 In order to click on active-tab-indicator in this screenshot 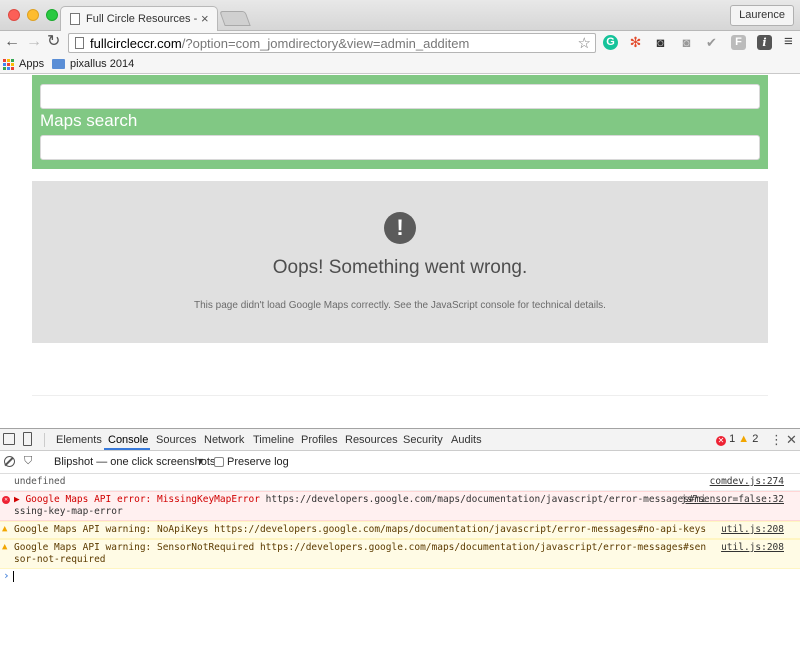, I will do `click(127, 449)`.